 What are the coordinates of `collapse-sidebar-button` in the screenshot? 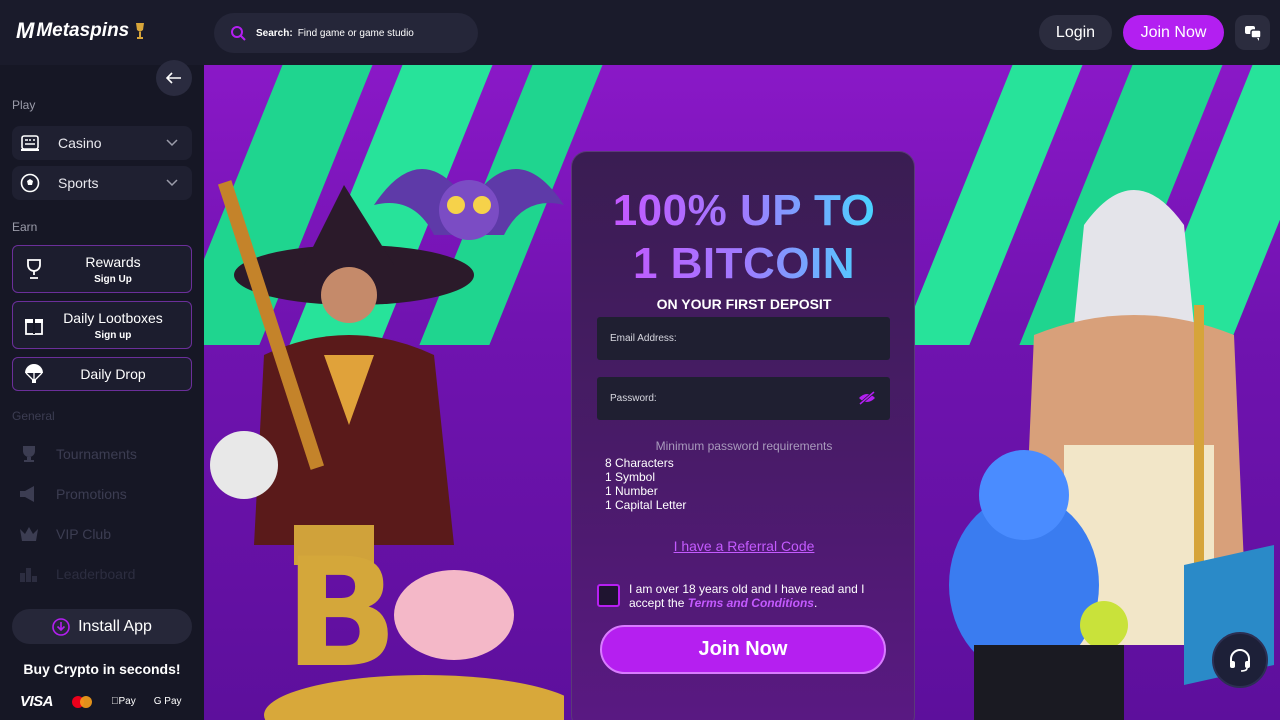 It's located at (174, 78).